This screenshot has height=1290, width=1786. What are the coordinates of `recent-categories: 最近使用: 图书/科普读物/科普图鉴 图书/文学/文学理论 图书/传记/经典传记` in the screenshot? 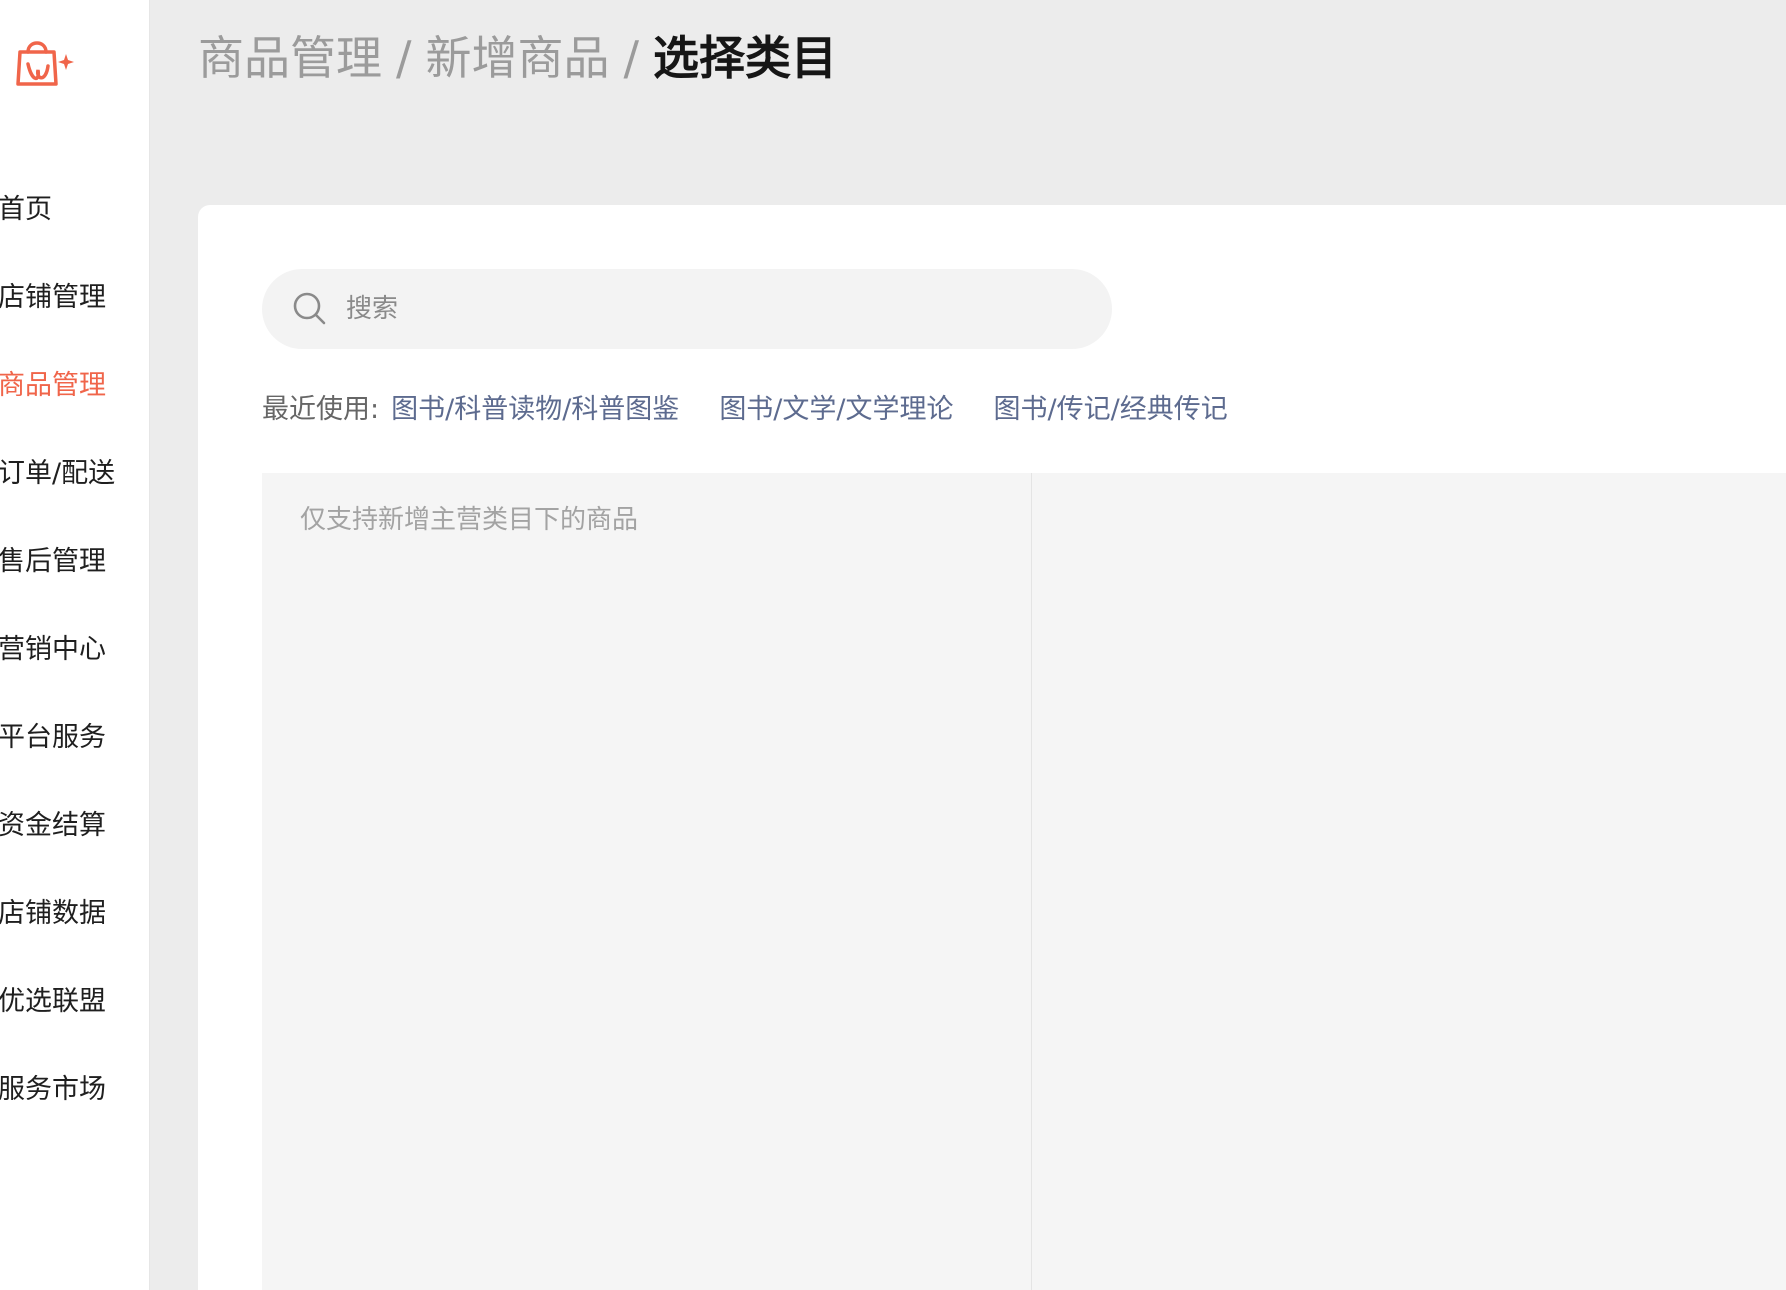 It's located at (765, 410).